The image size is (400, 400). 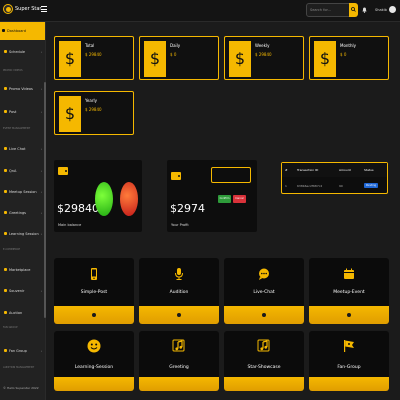 What do you see at coordinates (286, 170) in the screenshot?
I see `column-header: #` at bounding box center [286, 170].